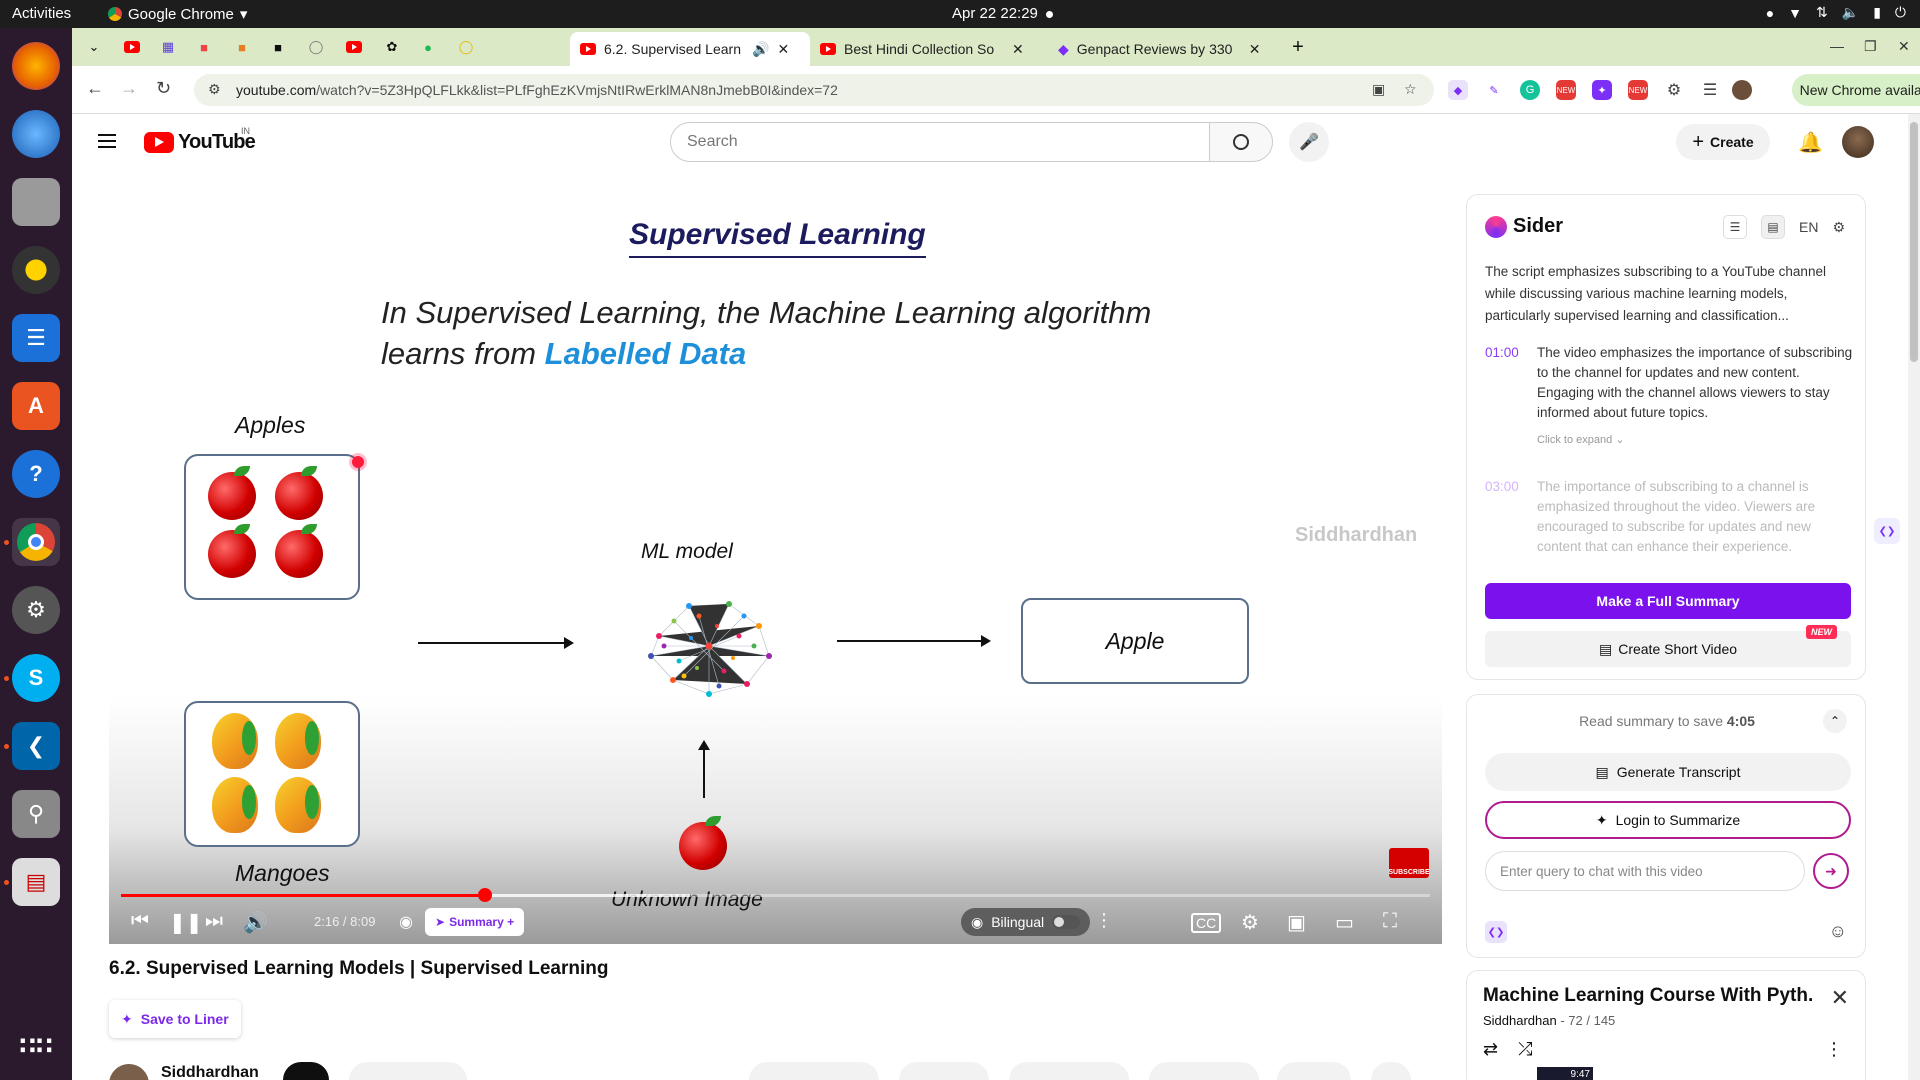 Image resolution: width=1920 pixels, height=1080 pixels. What do you see at coordinates (210, 1072) in the screenshot?
I see `channel-name: Siddhardhan` at bounding box center [210, 1072].